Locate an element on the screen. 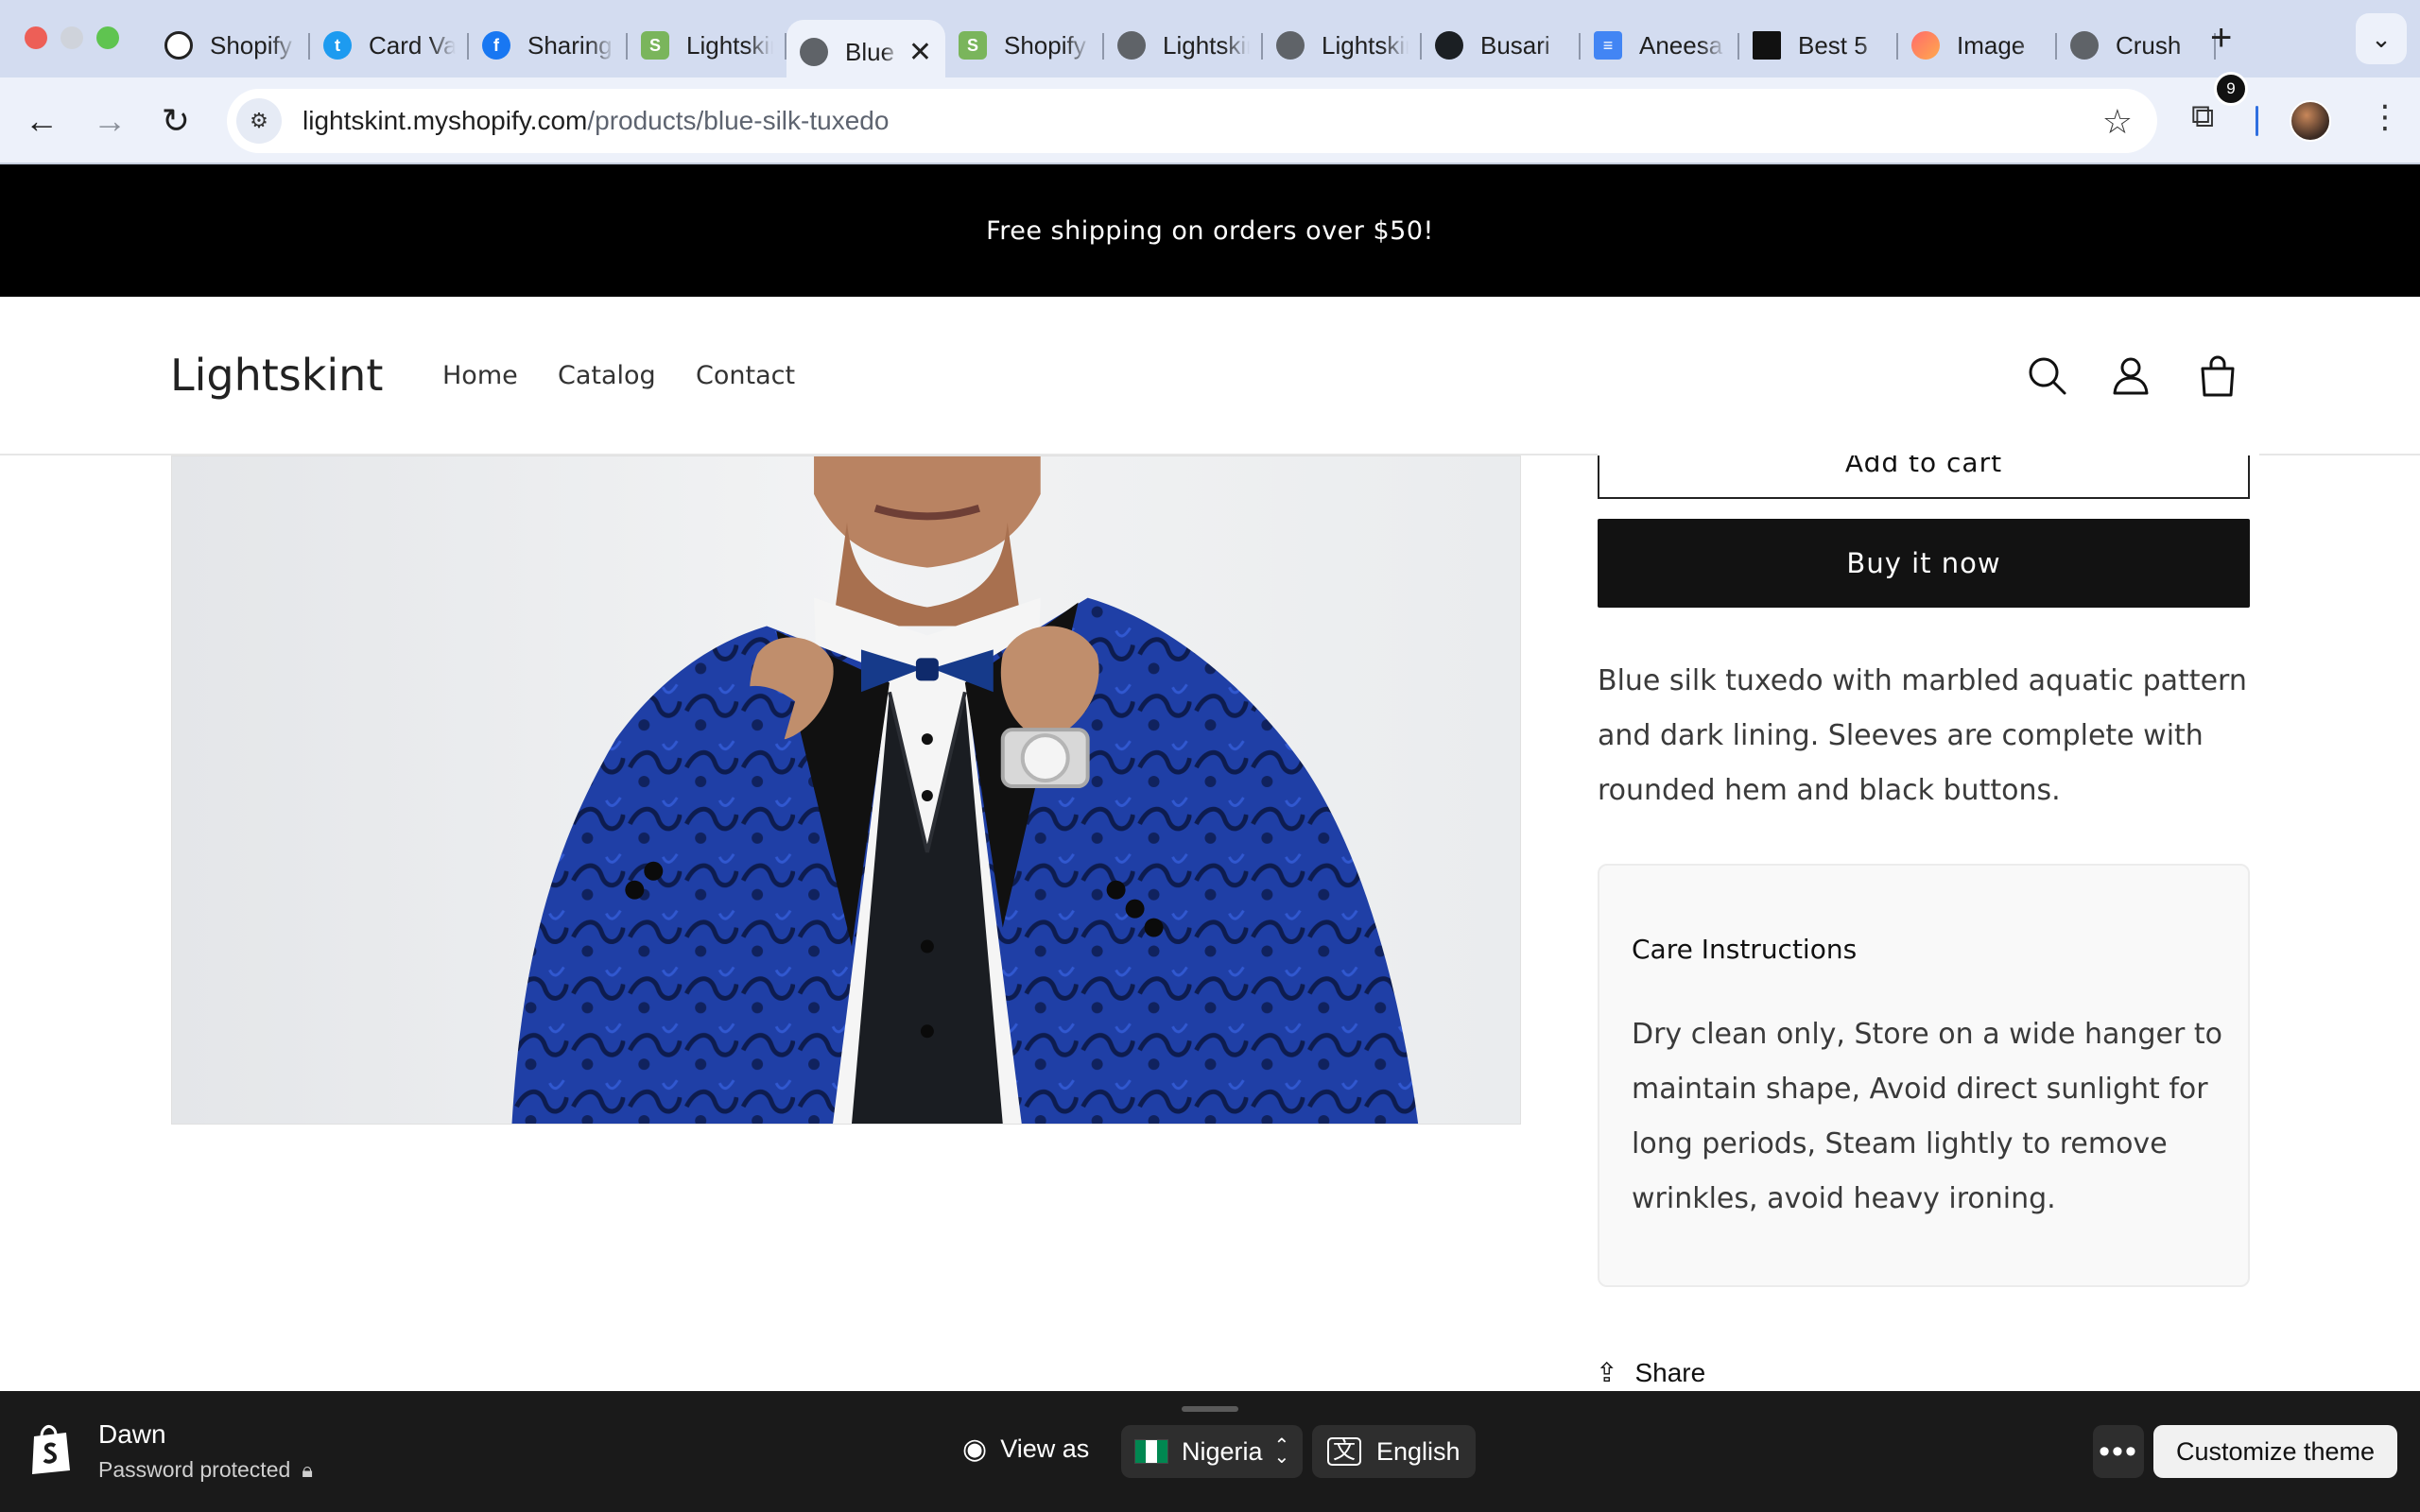 The height and width of the screenshot is (1512, 2420). account-icon is located at coordinates (2131, 376).